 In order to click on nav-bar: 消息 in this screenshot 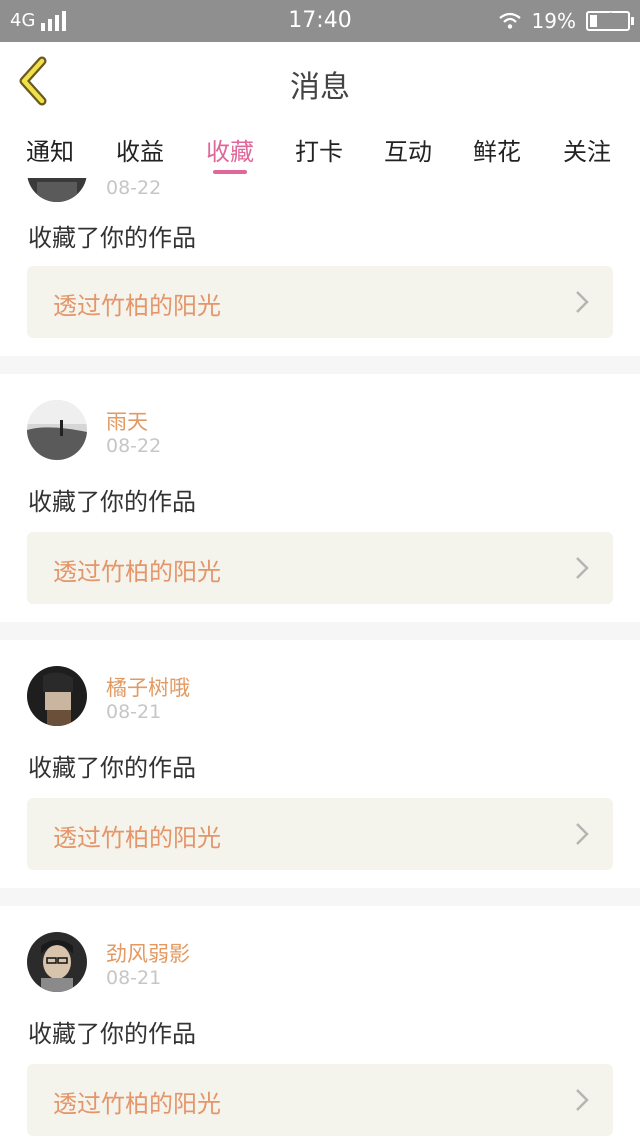, I will do `click(320, 81)`.